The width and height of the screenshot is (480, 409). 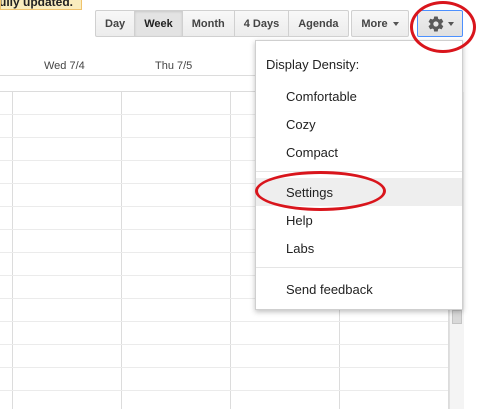 What do you see at coordinates (174, 66) in the screenshot?
I see `day-header-thu: Thu 7/5` at bounding box center [174, 66].